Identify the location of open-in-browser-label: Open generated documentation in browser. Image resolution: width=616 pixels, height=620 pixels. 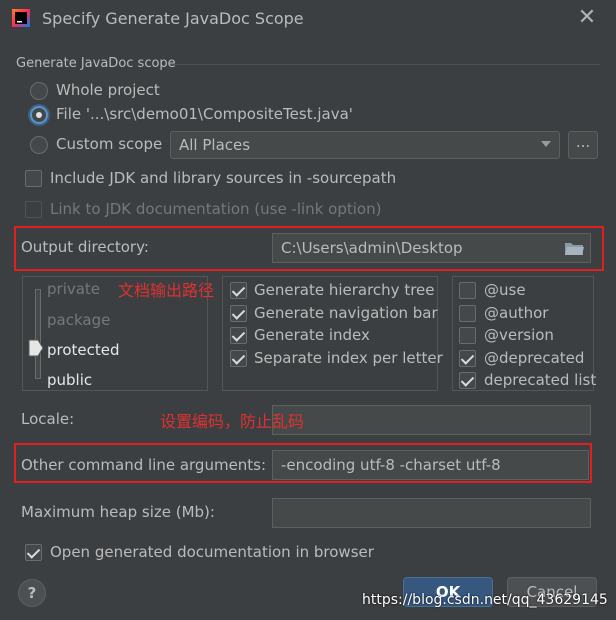
(212, 552).